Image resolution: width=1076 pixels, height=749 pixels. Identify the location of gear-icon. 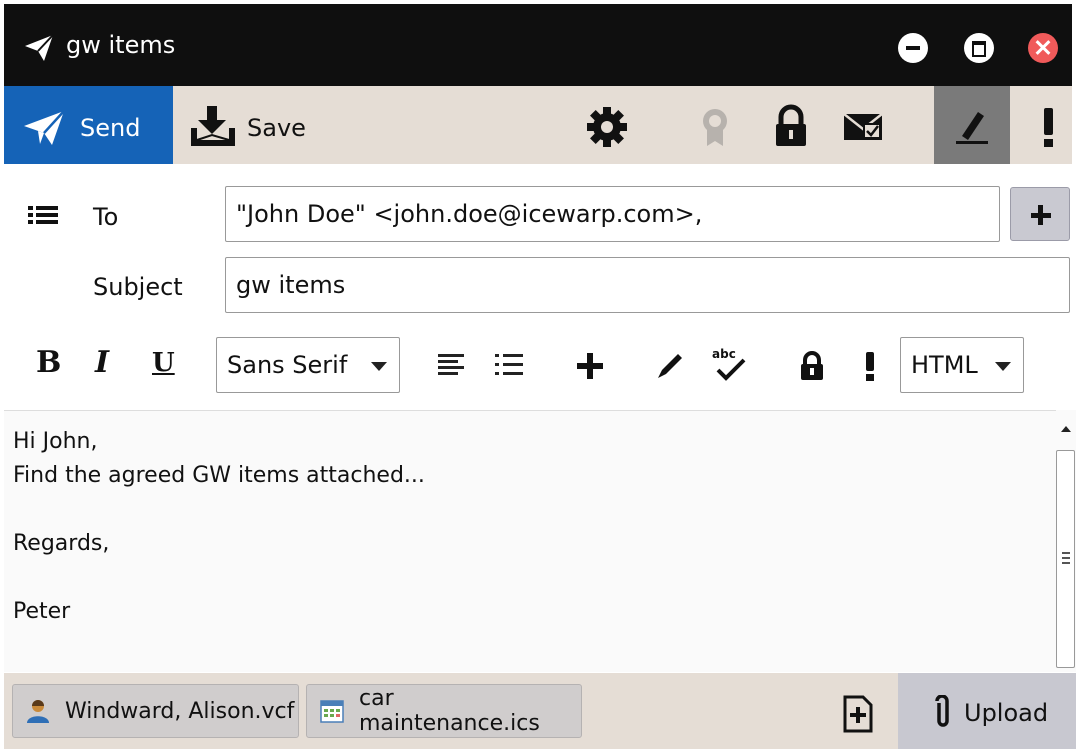
(607, 127).